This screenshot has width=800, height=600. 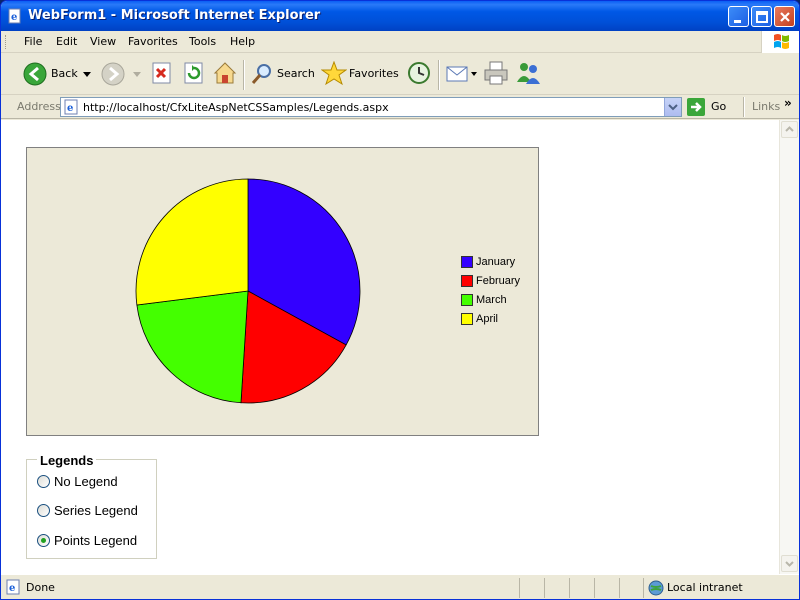 I want to click on menu-favorites: Favorites, so click(x=153, y=41).